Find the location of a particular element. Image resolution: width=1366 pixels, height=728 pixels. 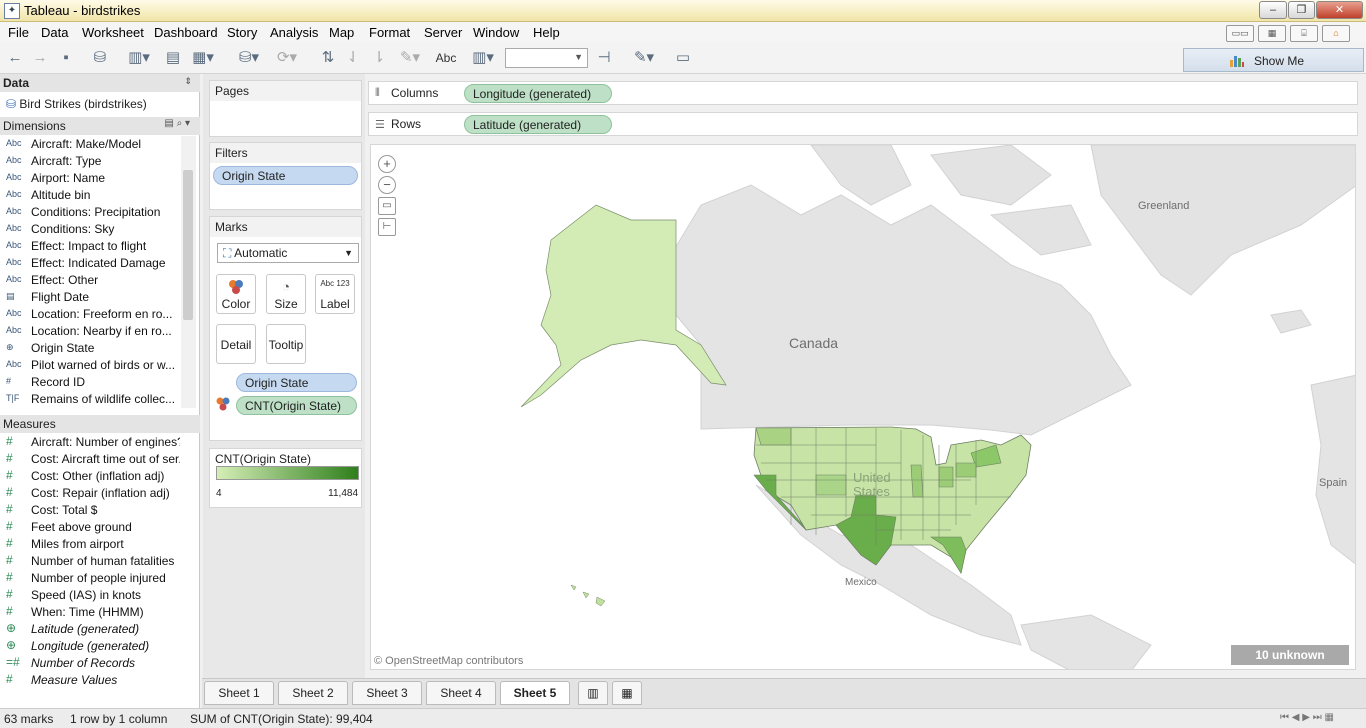

menu-map: Map is located at coordinates (341, 32).